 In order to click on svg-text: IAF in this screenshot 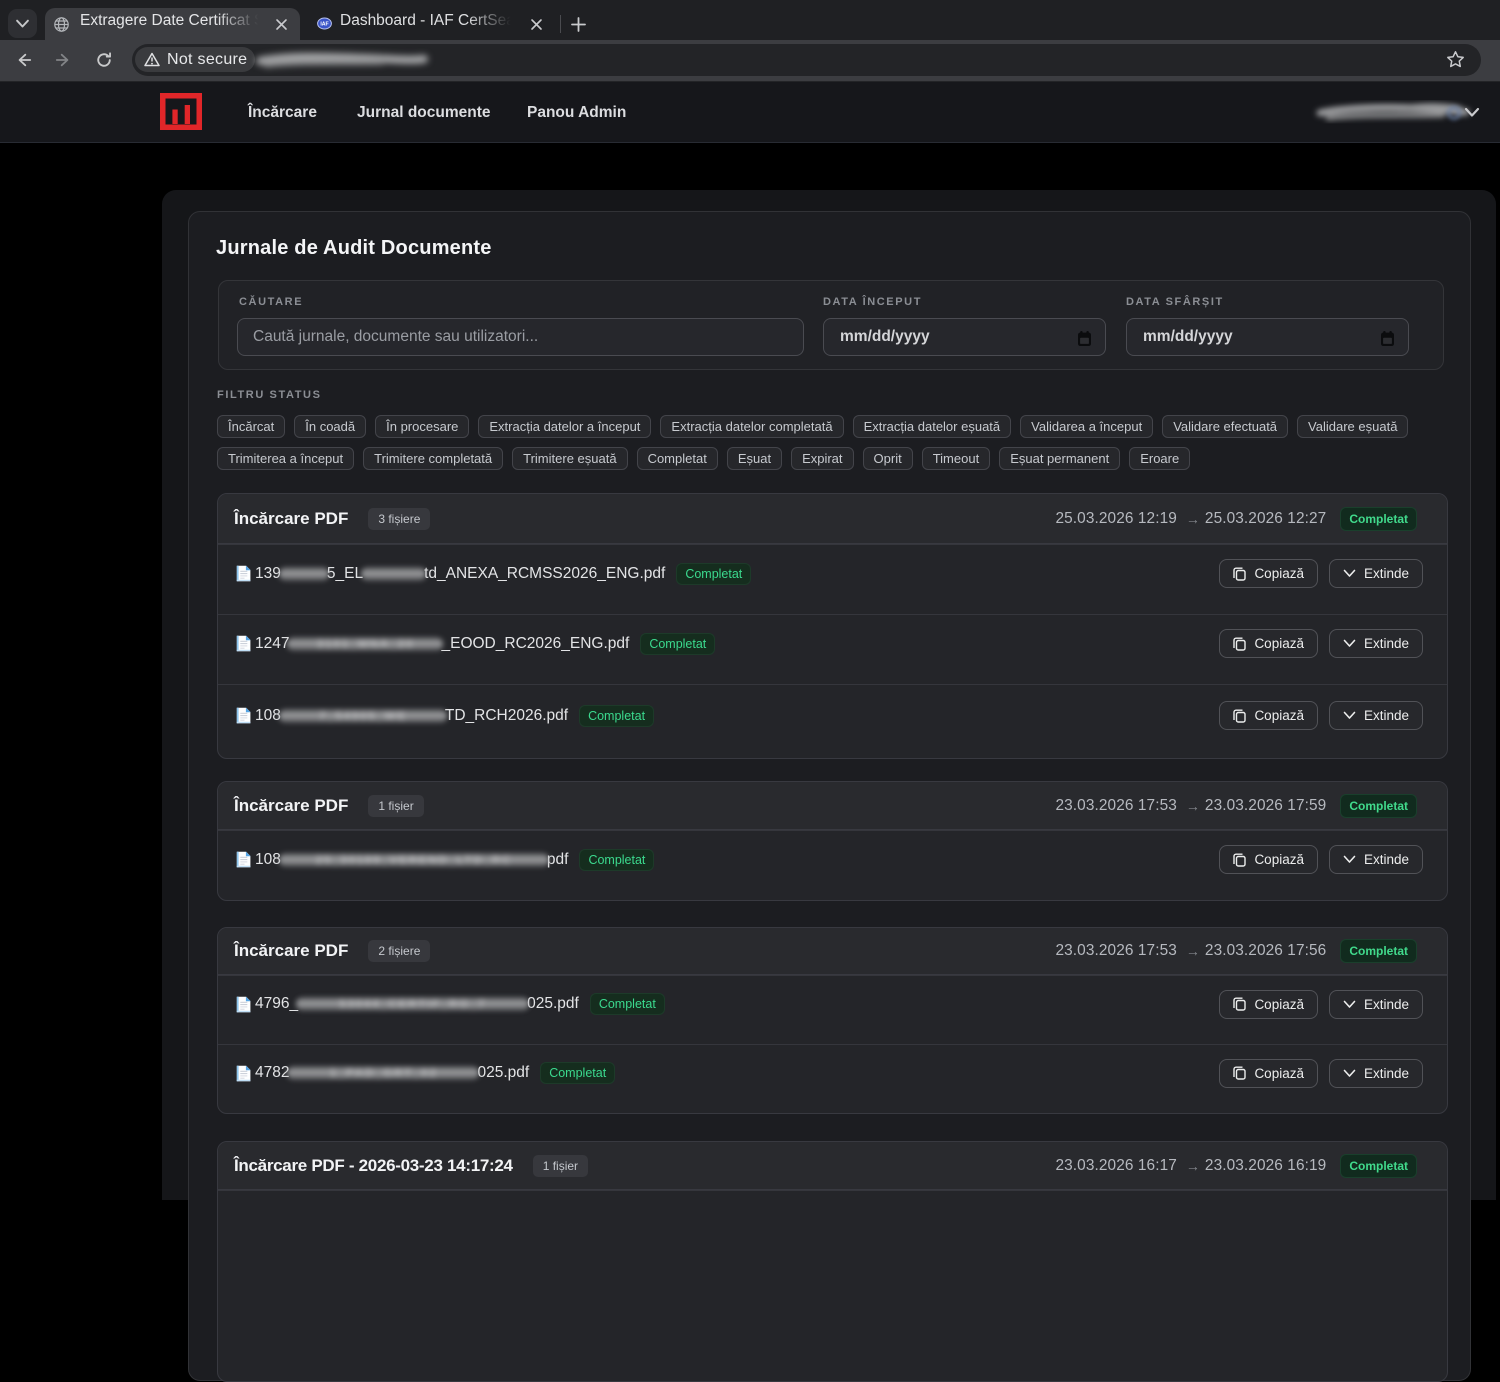, I will do `click(324, 25)`.